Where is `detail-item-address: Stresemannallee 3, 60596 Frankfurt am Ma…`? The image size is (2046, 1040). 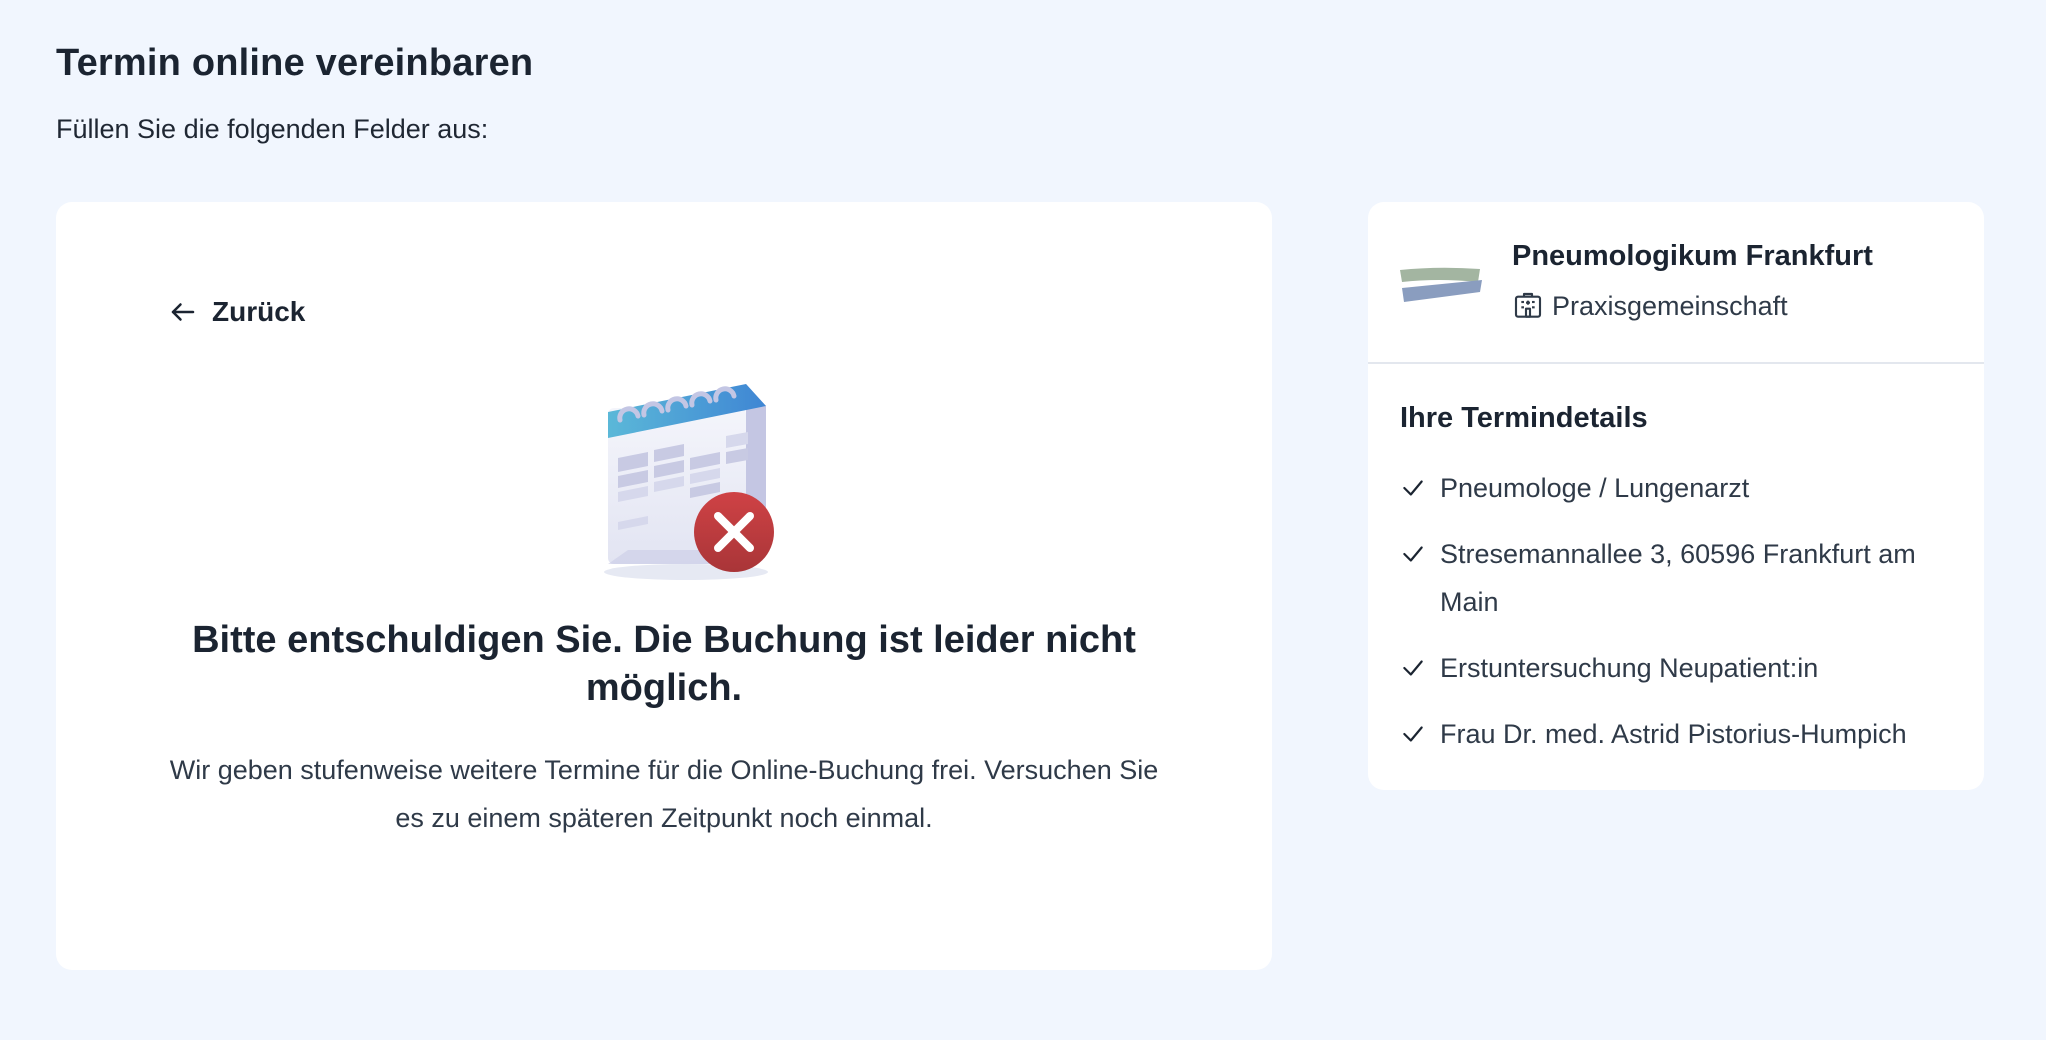
detail-item-address: Stresemannallee 3, 60596 Frankfurt am Ma… is located at coordinates (1680, 578).